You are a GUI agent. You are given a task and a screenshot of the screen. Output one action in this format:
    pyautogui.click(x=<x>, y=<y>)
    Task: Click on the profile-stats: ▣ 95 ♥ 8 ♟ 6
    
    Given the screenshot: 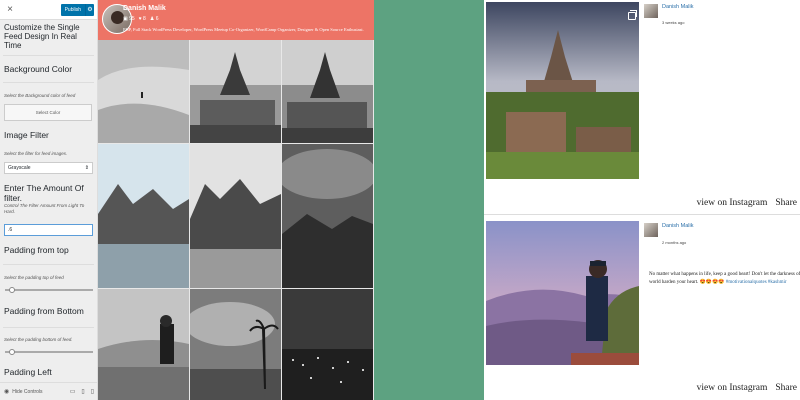 What is the action you would take?
    pyautogui.click(x=140, y=19)
    